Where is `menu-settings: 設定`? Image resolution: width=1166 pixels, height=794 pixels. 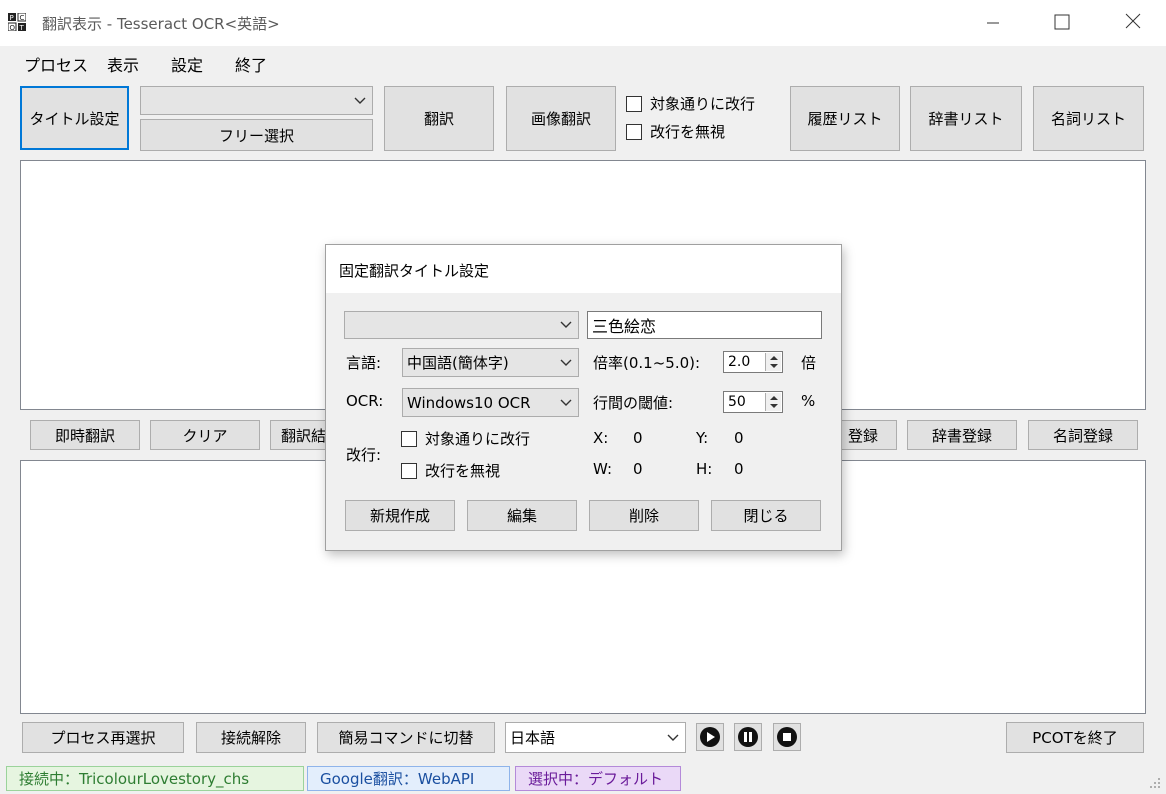
menu-settings: 設定 is located at coordinates (187, 64).